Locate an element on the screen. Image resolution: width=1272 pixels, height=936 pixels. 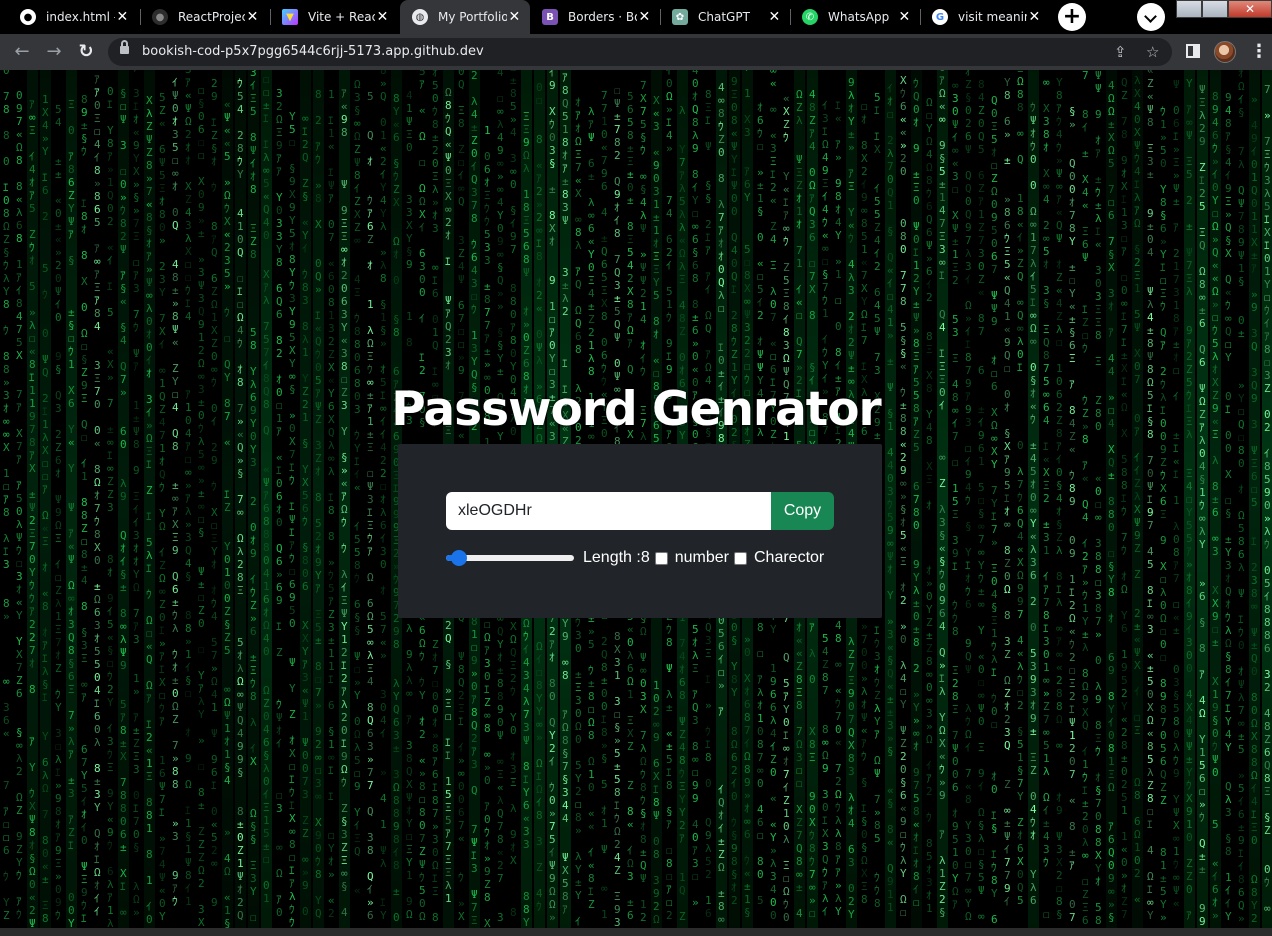
length-slider is located at coordinates (510, 558).